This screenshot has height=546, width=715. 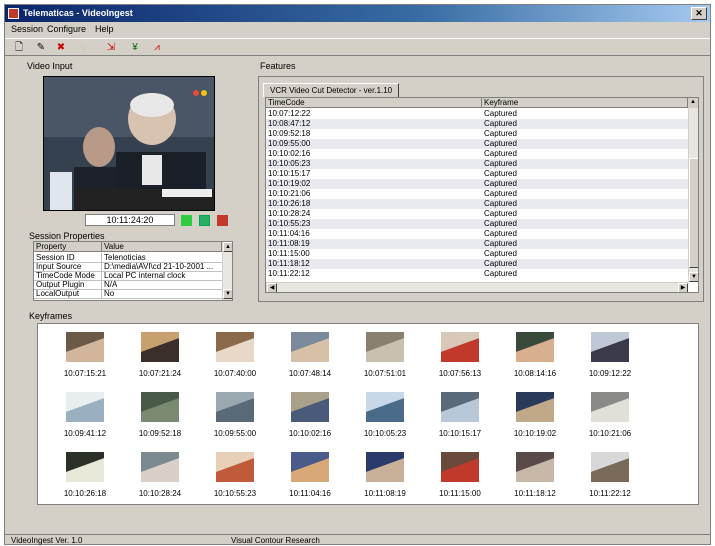 What do you see at coordinates (272, 287) in the screenshot?
I see `scroll-left-icon: ◀` at bounding box center [272, 287].